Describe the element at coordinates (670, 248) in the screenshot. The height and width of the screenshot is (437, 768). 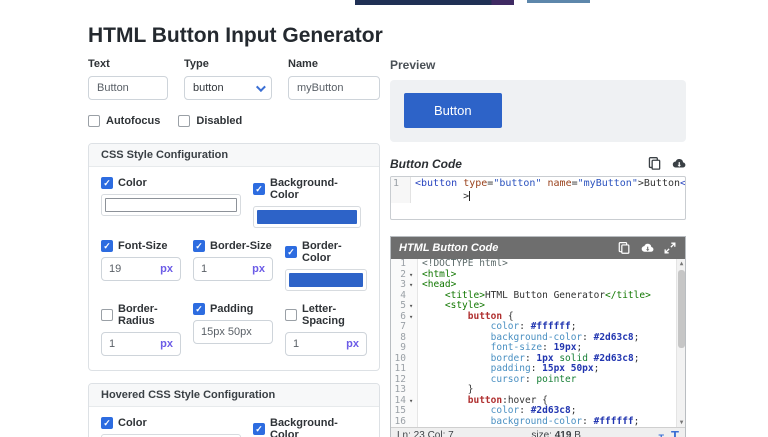
I see `expand-icon` at that location.